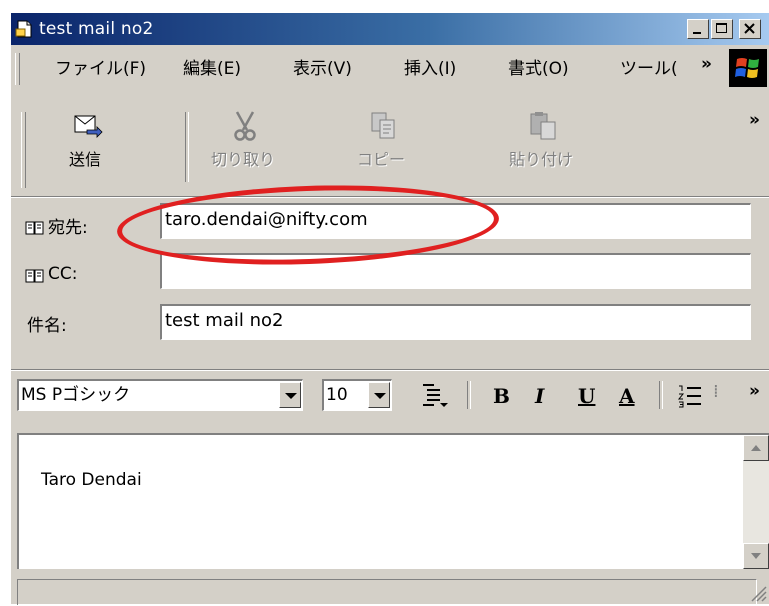  I want to click on formatting-bar: MS Pゴシック 10 B I U A ⁞ », so click(390, 399).